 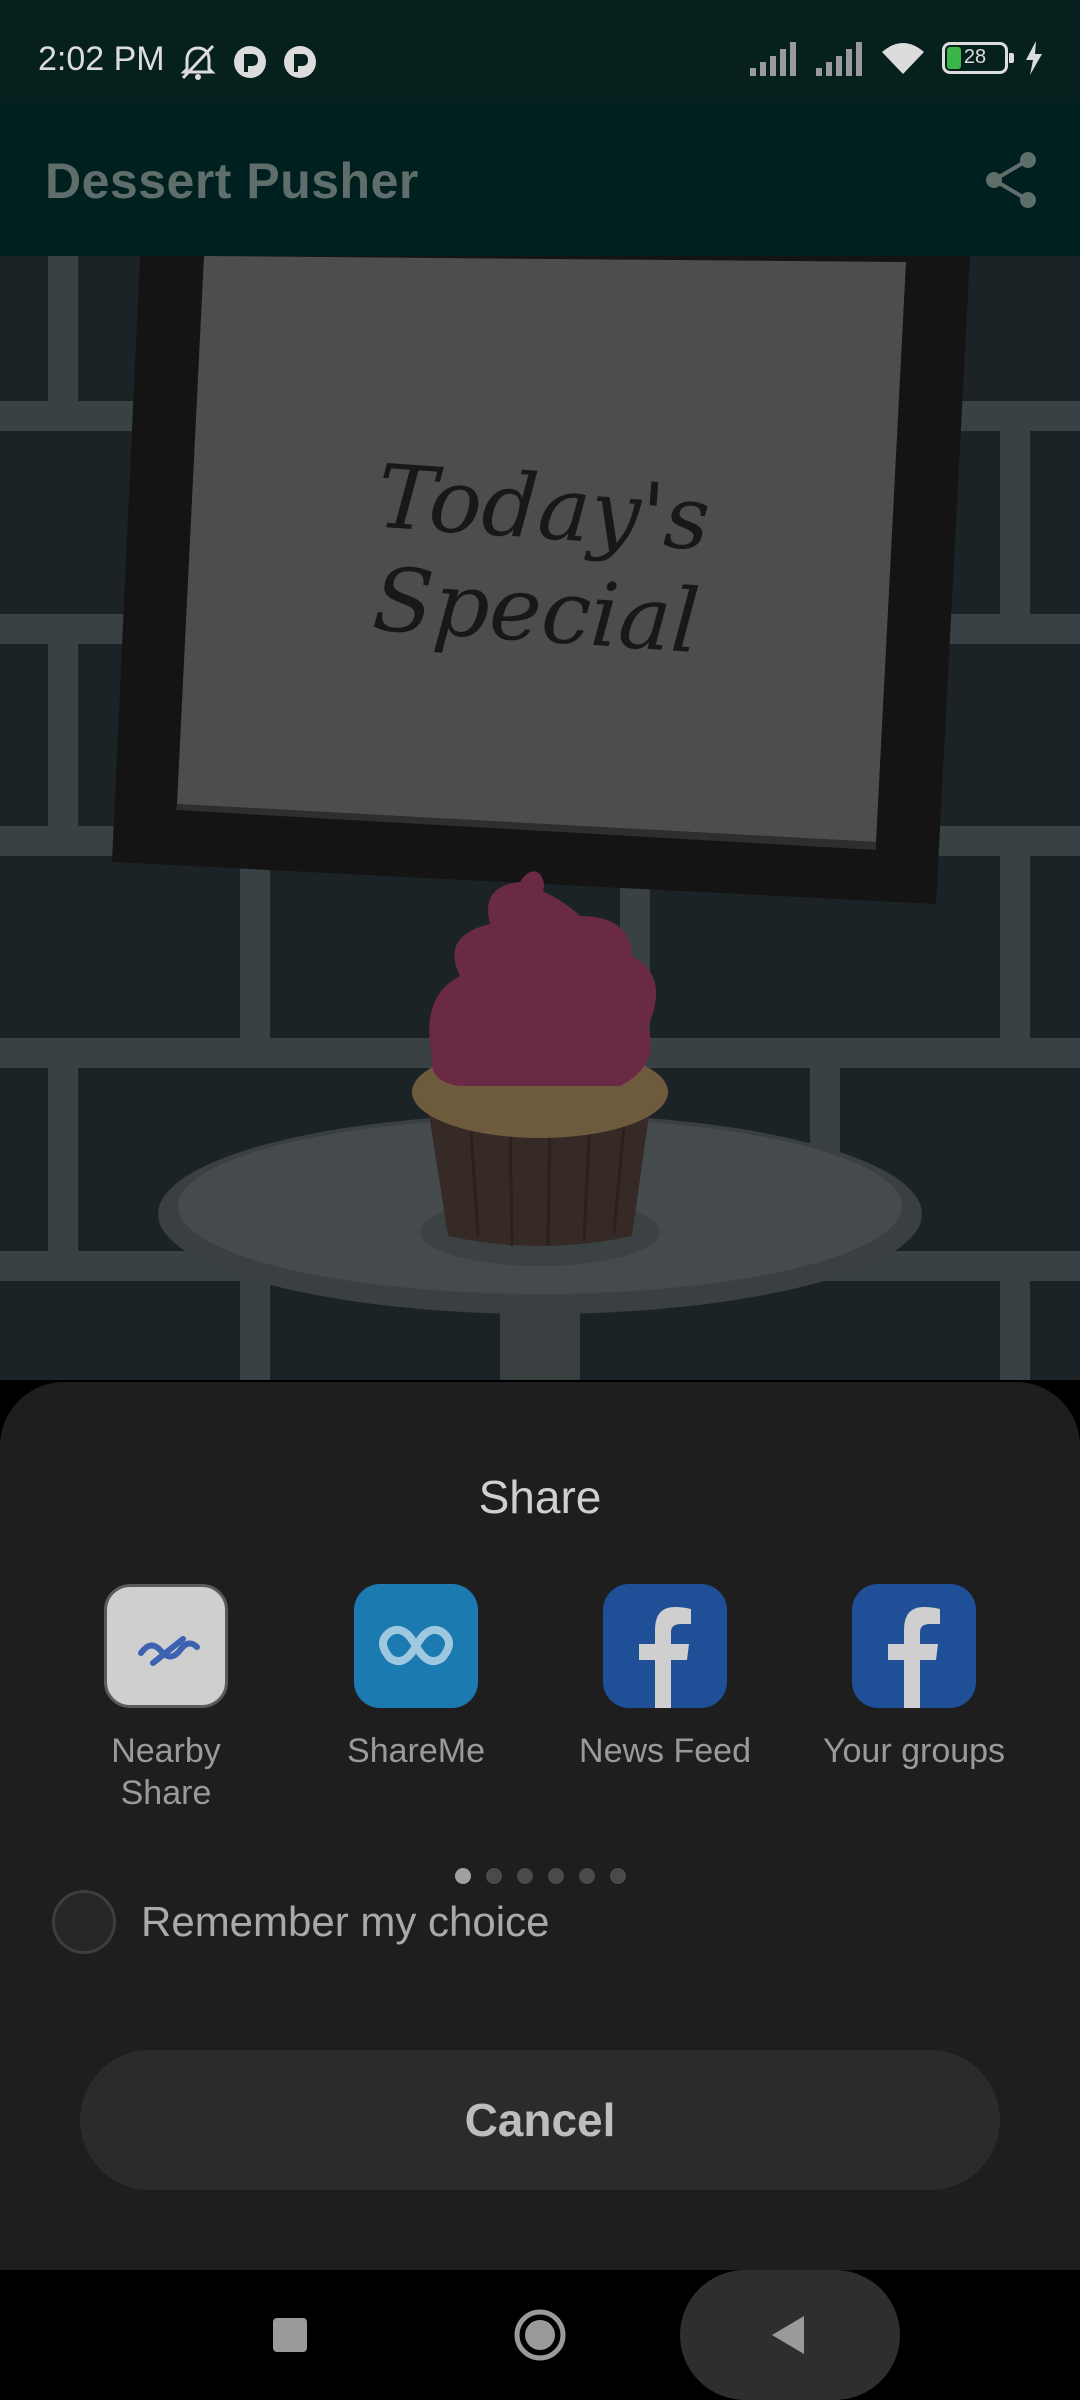 I want to click on navigation-bar, so click(x=540, y=2335).